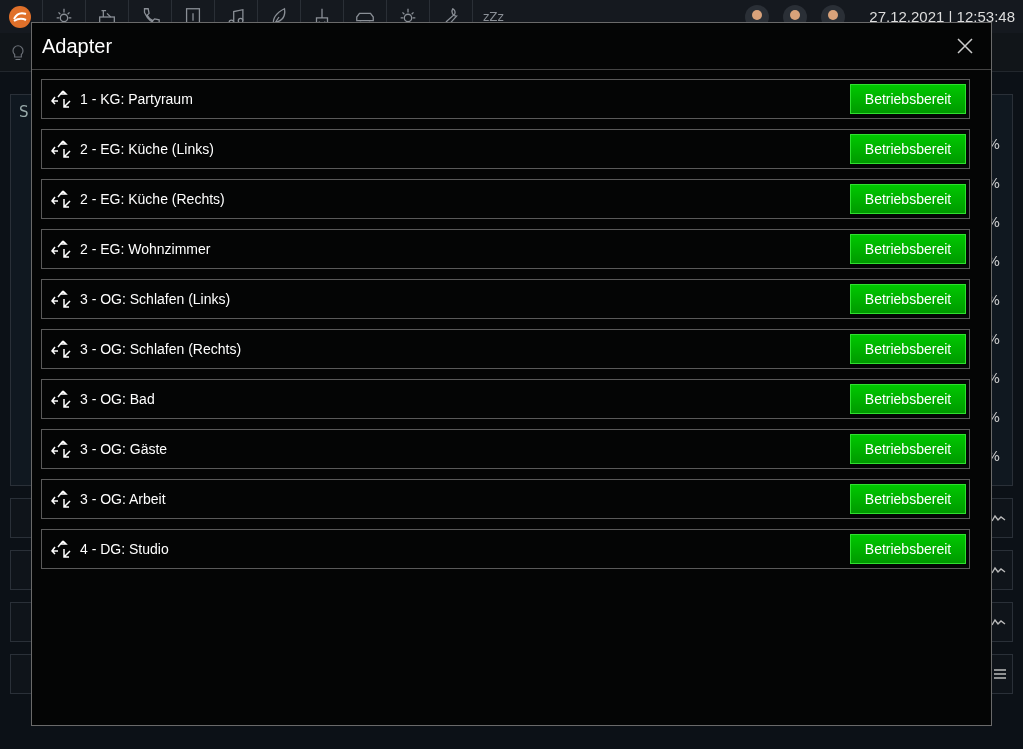 This screenshot has height=749, width=1023. Describe the element at coordinates (77, 46) in the screenshot. I see `dialog-title: Adapter` at that location.